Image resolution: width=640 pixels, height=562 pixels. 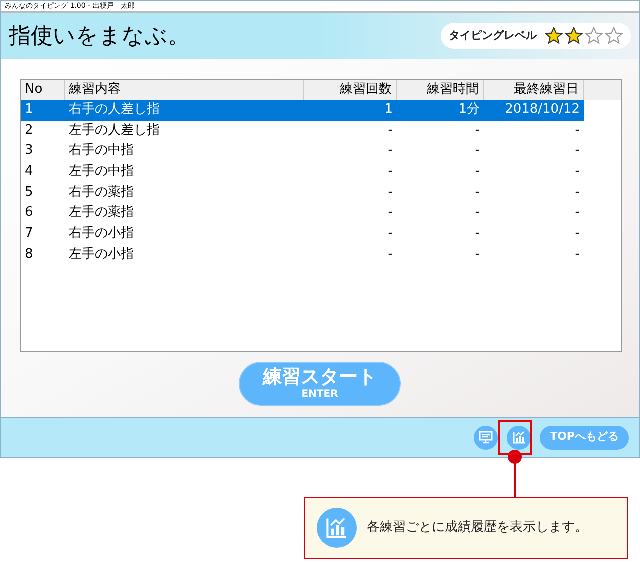 What do you see at coordinates (99, 36) in the screenshot?
I see `page-title: 指使いをまなぶ。` at bounding box center [99, 36].